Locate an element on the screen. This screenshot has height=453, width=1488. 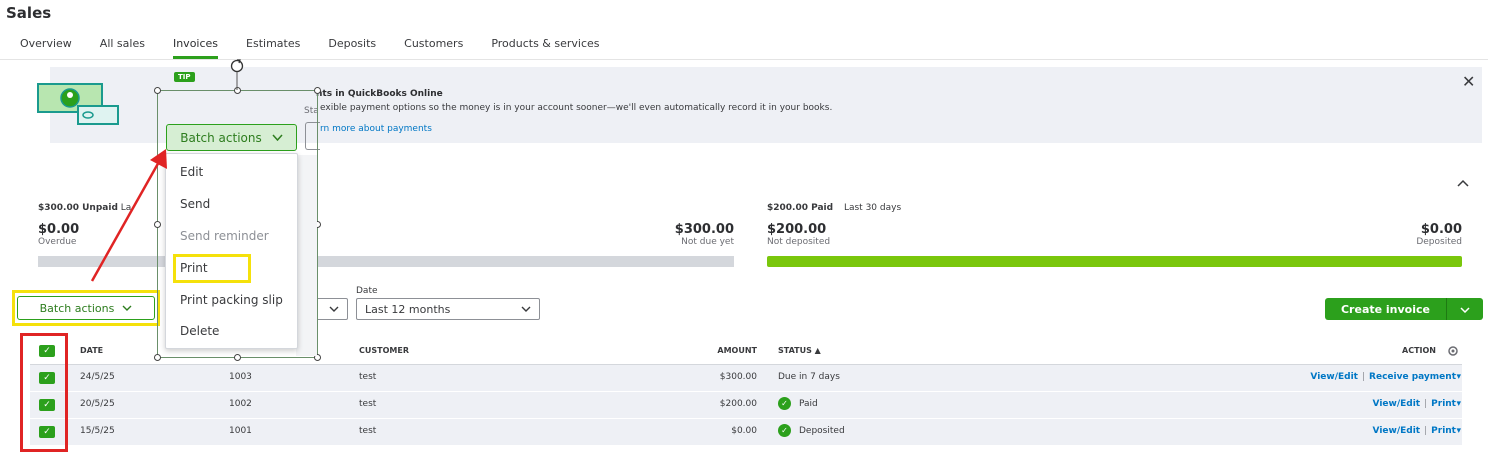
column-customer: CUSTOMER is located at coordinates (384, 350).